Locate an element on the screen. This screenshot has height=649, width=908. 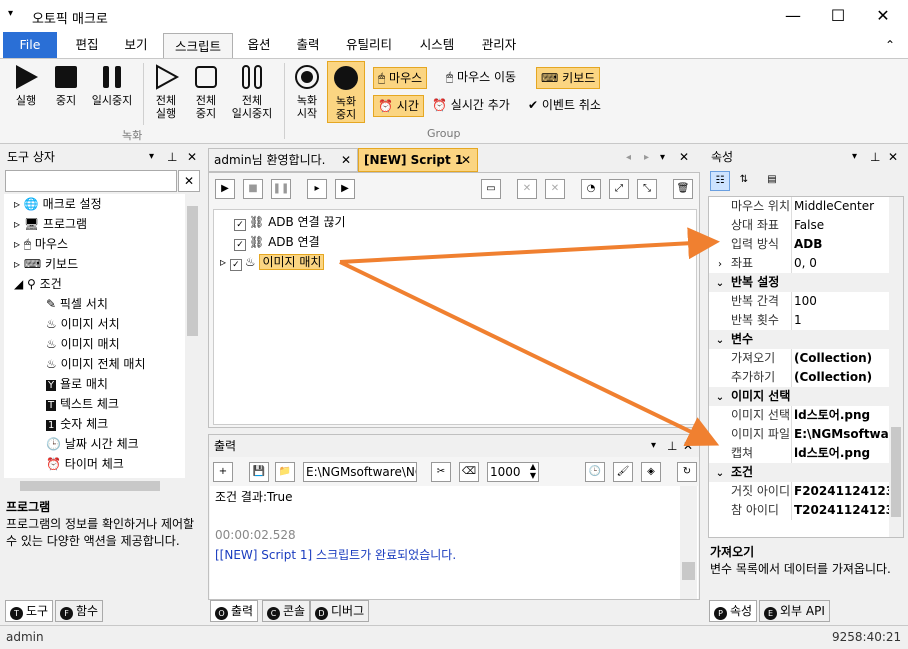
property-row: 마우스 위치 MiddleCenter is located at coordinates (806, 206).